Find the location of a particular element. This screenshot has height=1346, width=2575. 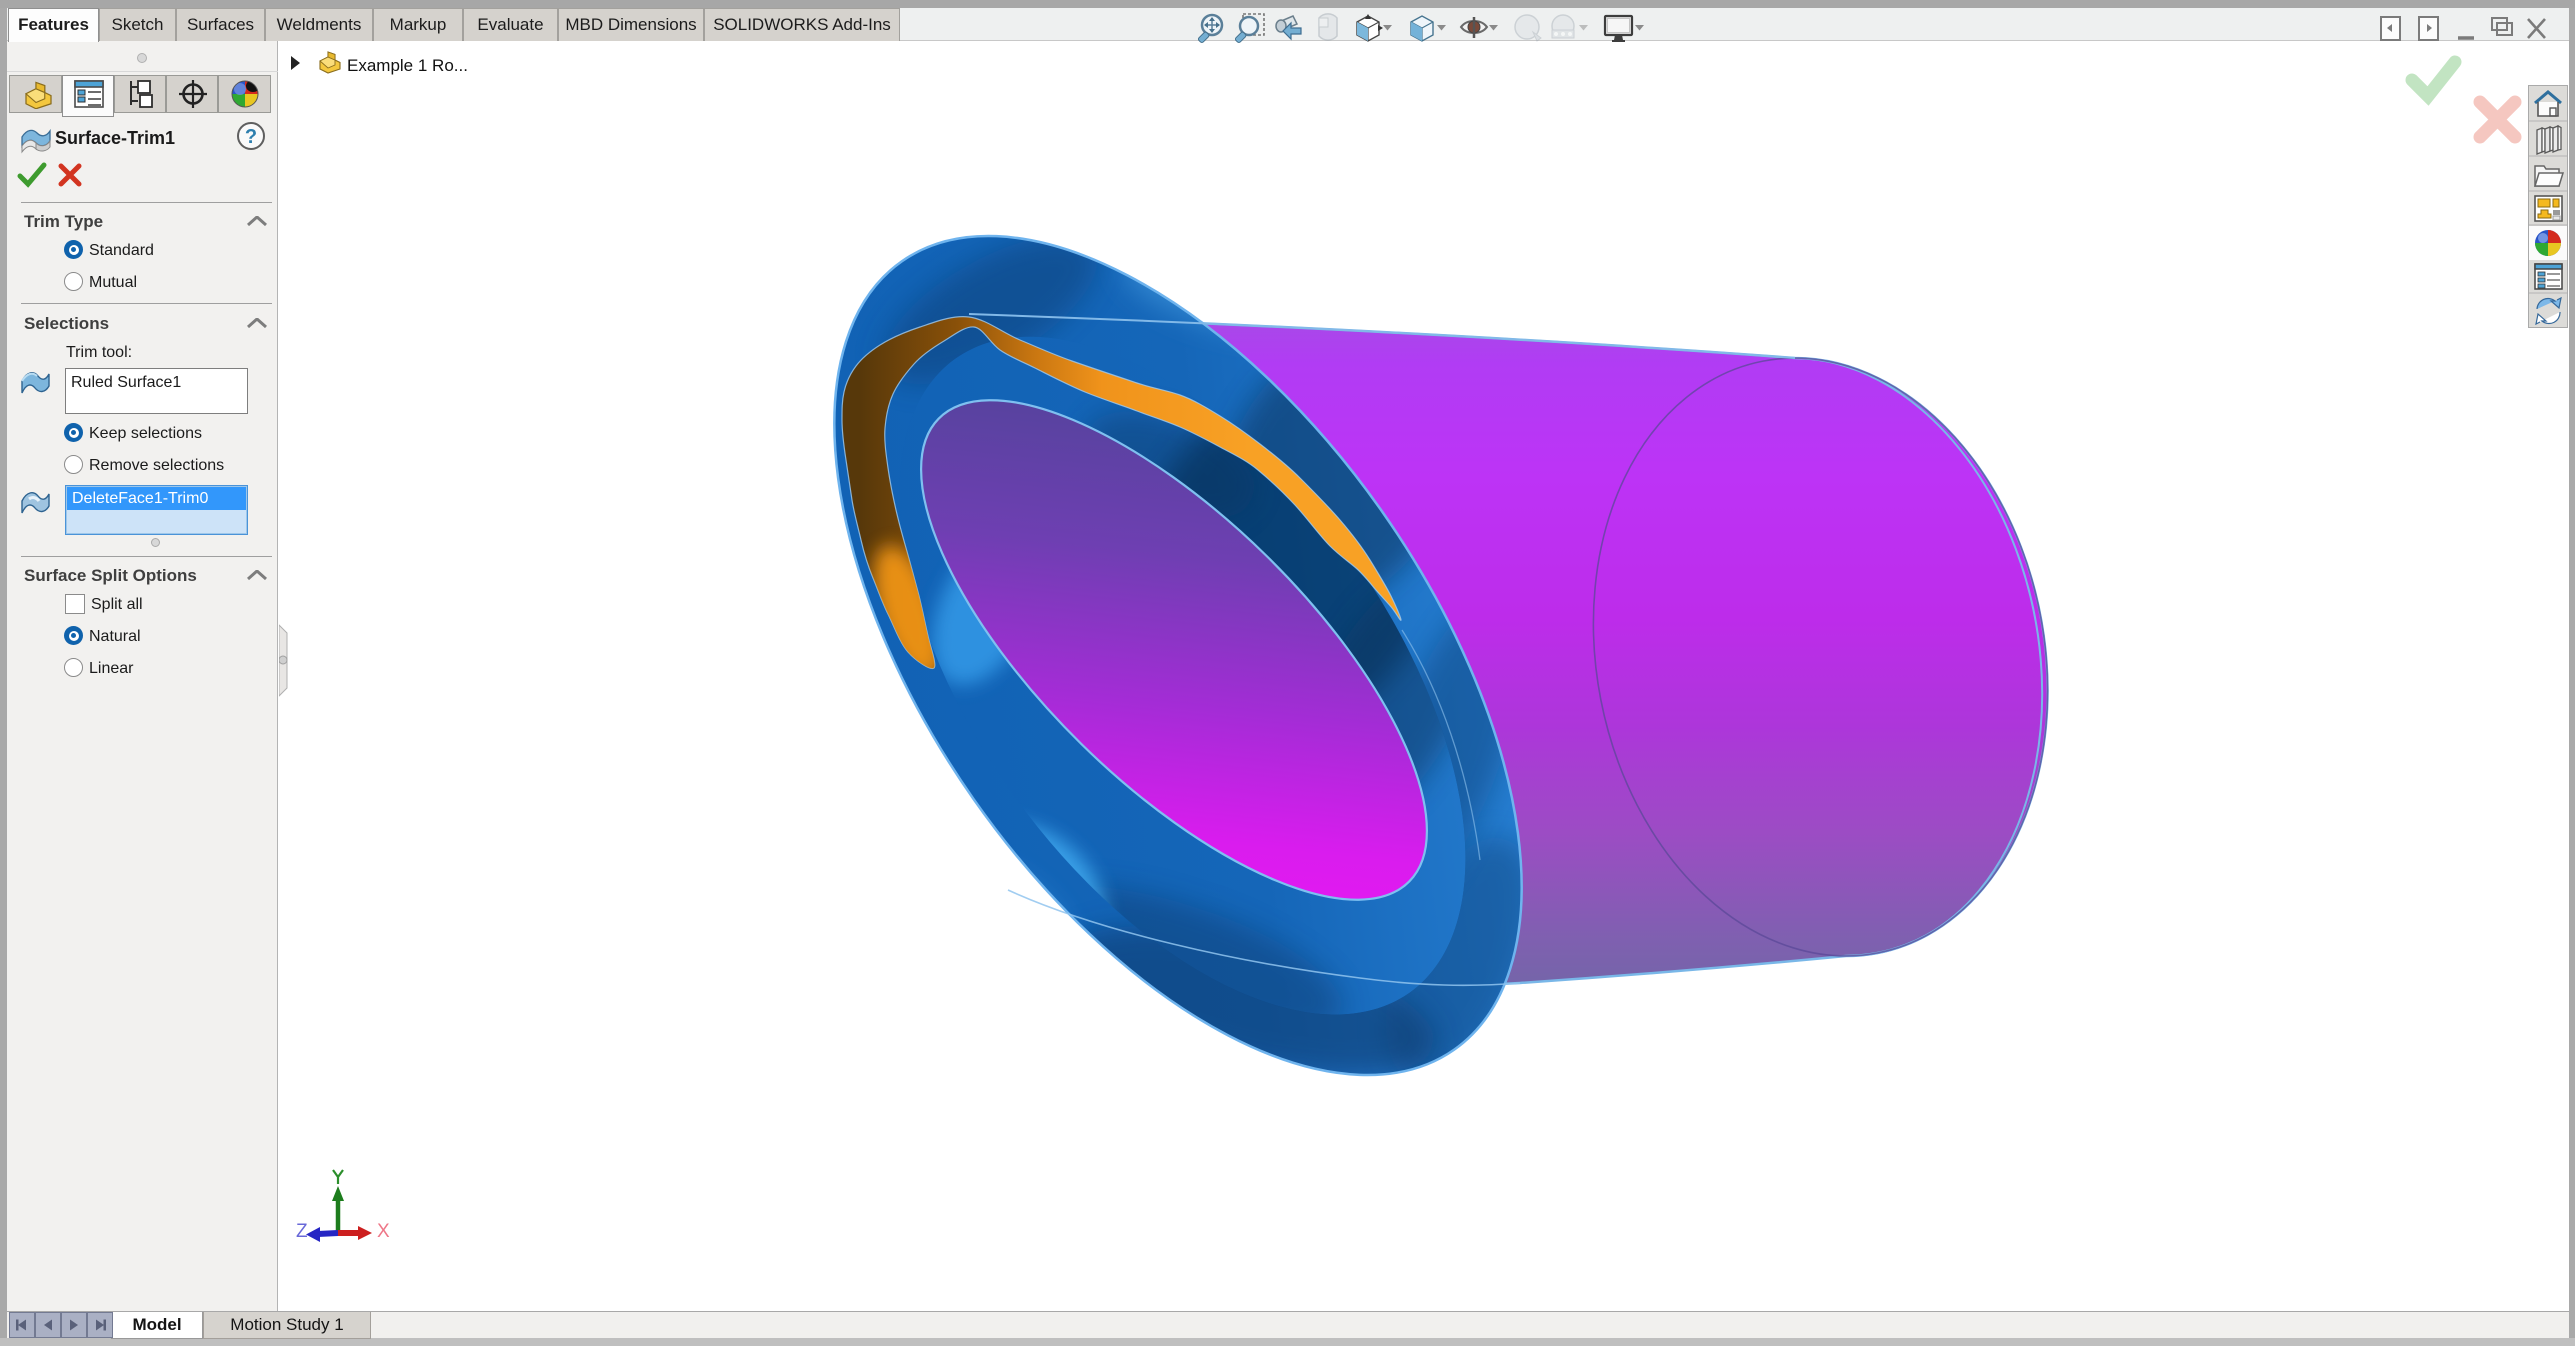

svg-text: X is located at coordinates (383, 1231).